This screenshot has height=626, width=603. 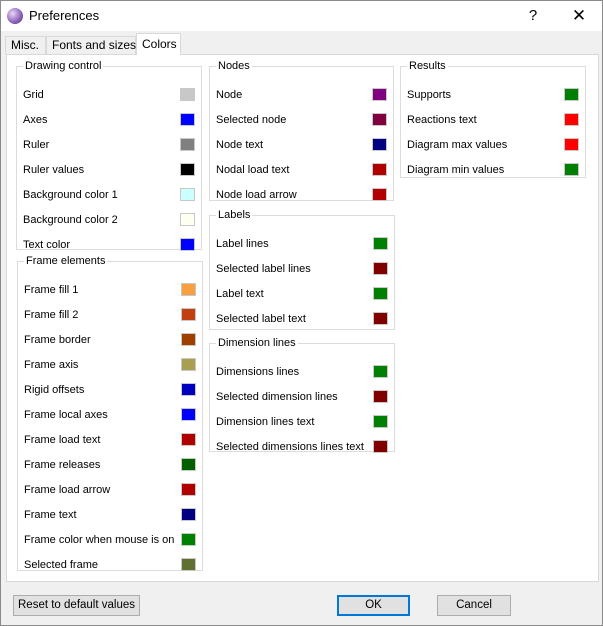 I want to click on color-label: Node, so click(x=229, y=95).